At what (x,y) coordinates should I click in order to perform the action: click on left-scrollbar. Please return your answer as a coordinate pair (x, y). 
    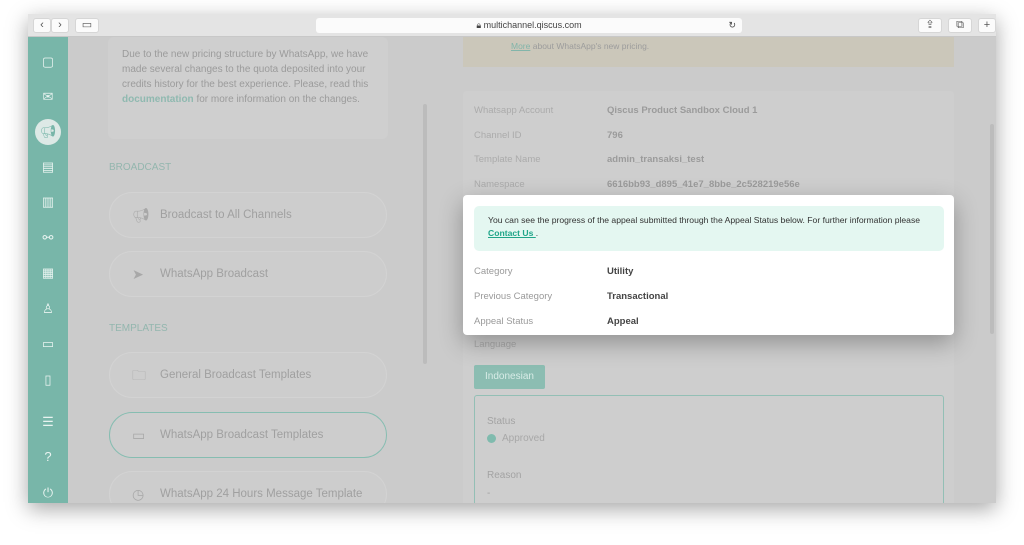
    Looking at the image, I should click on (425, 234).